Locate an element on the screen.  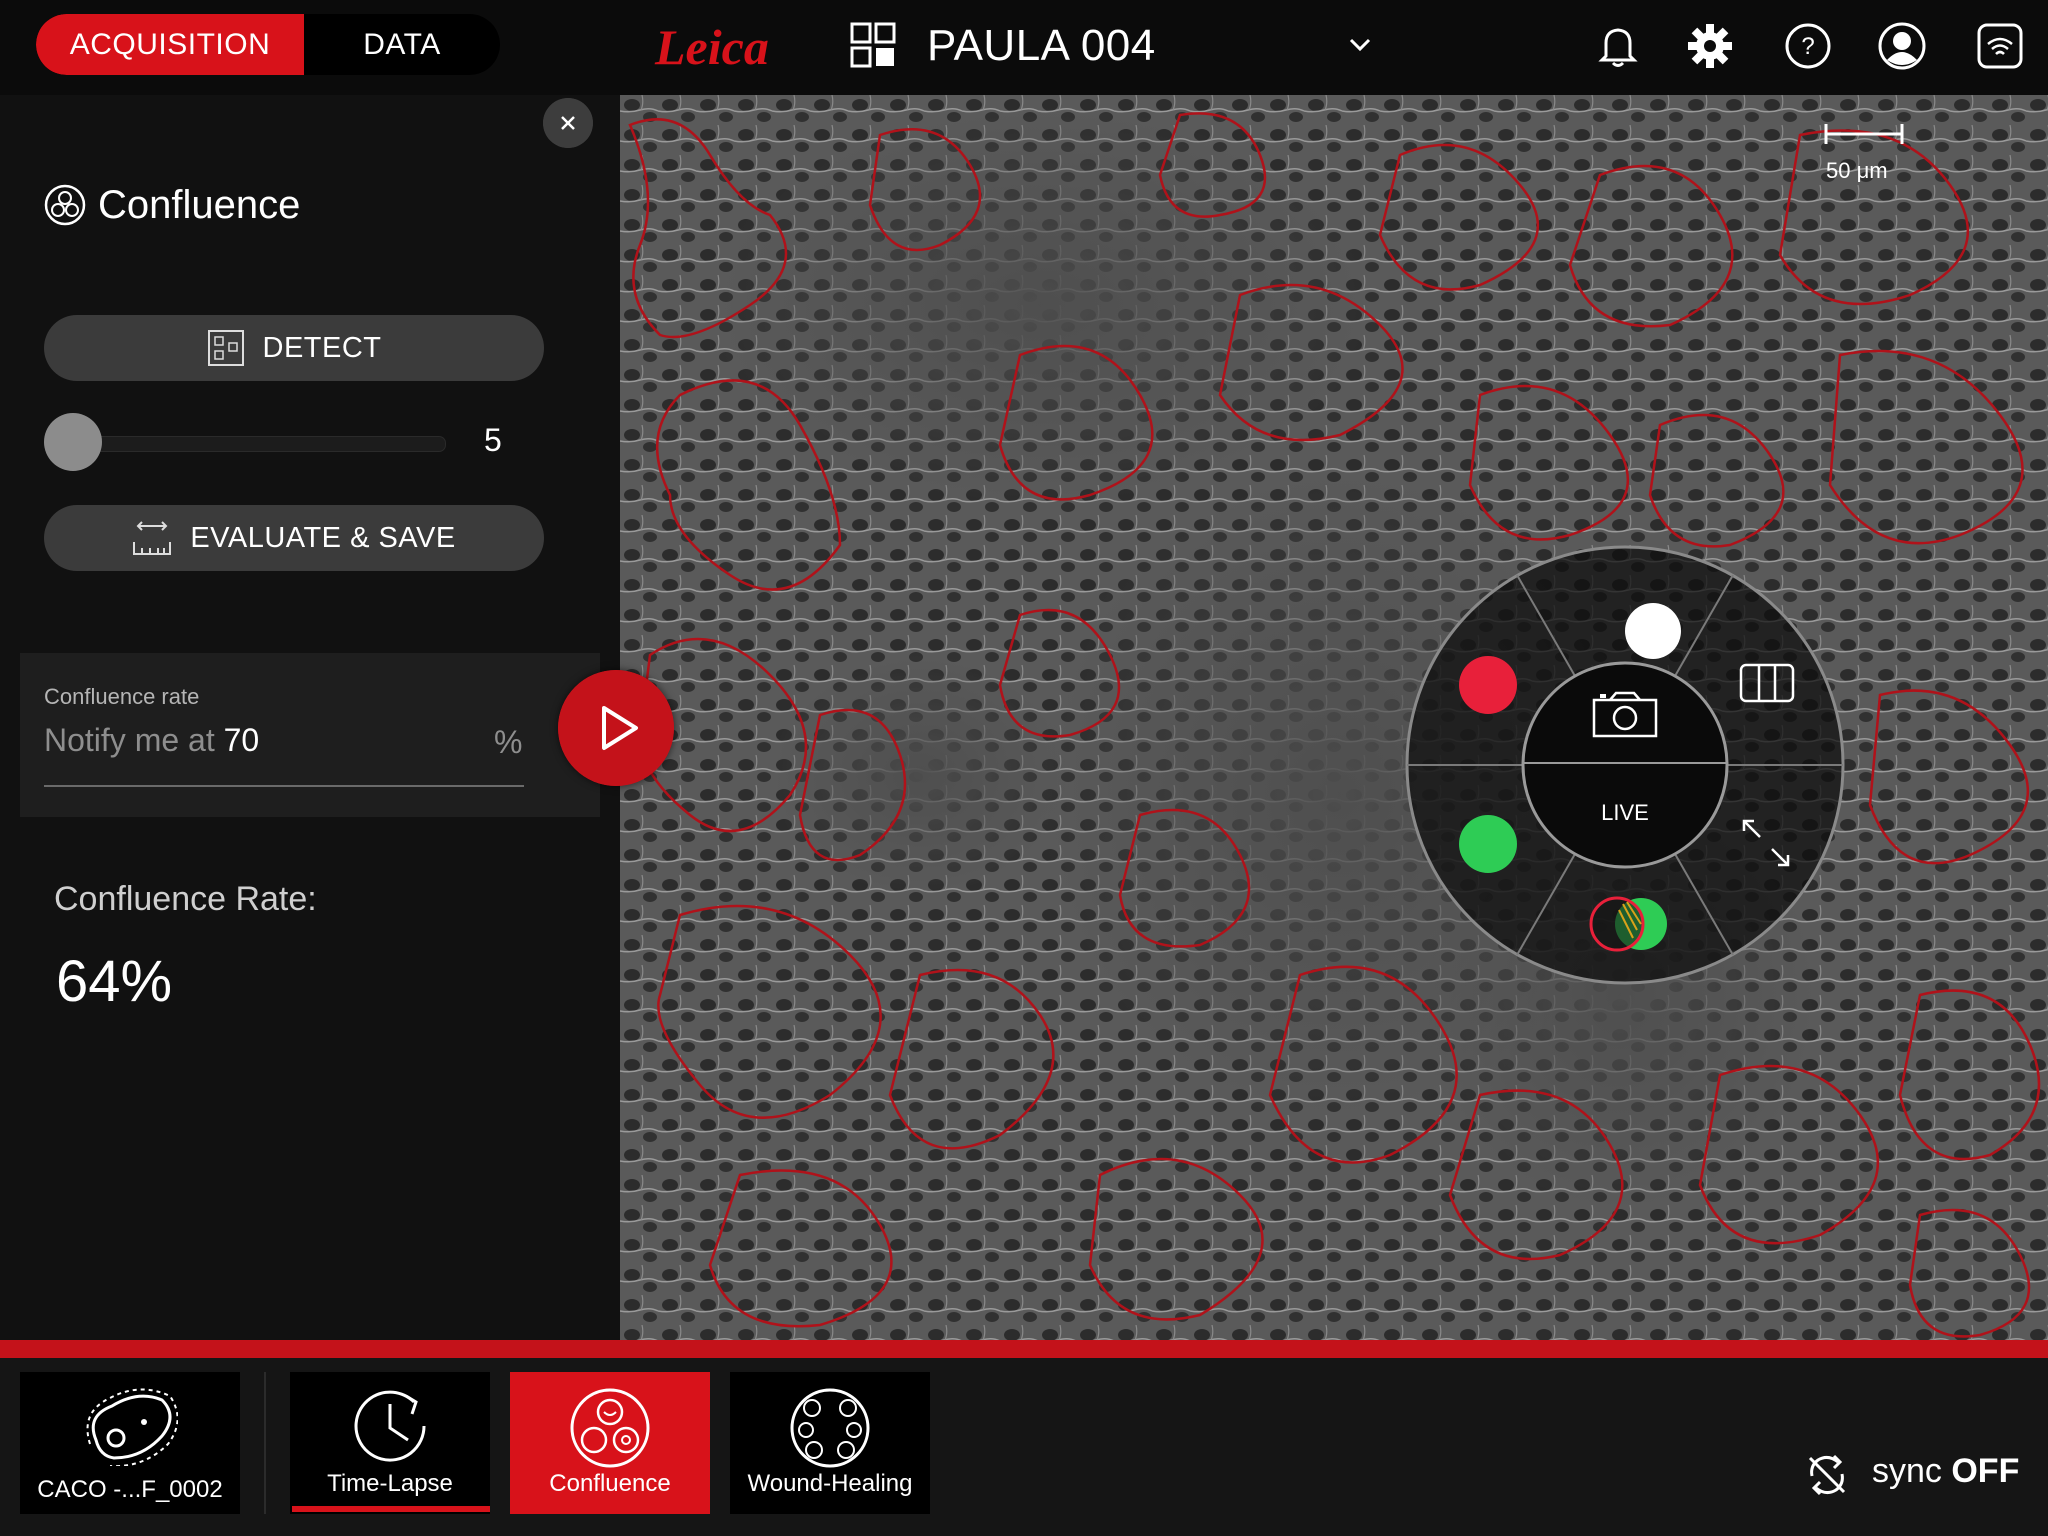
confluence-app-icon is located at coordinates (610, 1428).